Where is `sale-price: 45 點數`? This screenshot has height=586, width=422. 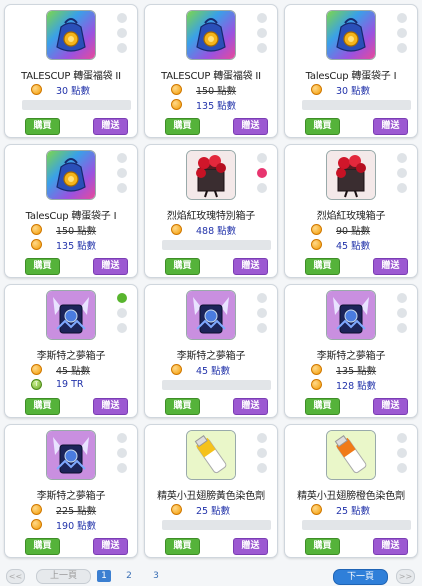
sale-price: 45 點數 is located at coordinates (200, 370).